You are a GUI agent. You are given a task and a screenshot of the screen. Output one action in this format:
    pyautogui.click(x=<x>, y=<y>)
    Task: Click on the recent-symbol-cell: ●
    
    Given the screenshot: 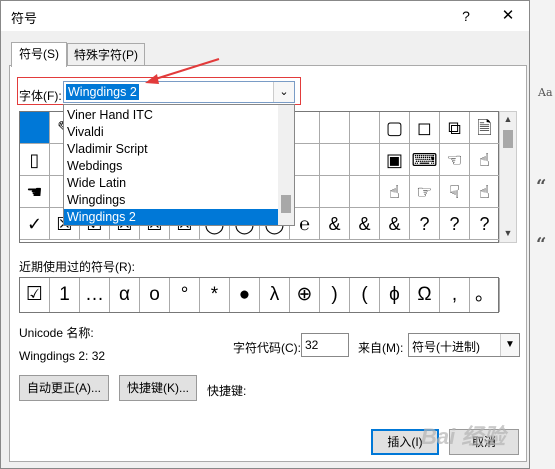 What is the action you would take?
    pyautogui.click(x=245, y=295)
    